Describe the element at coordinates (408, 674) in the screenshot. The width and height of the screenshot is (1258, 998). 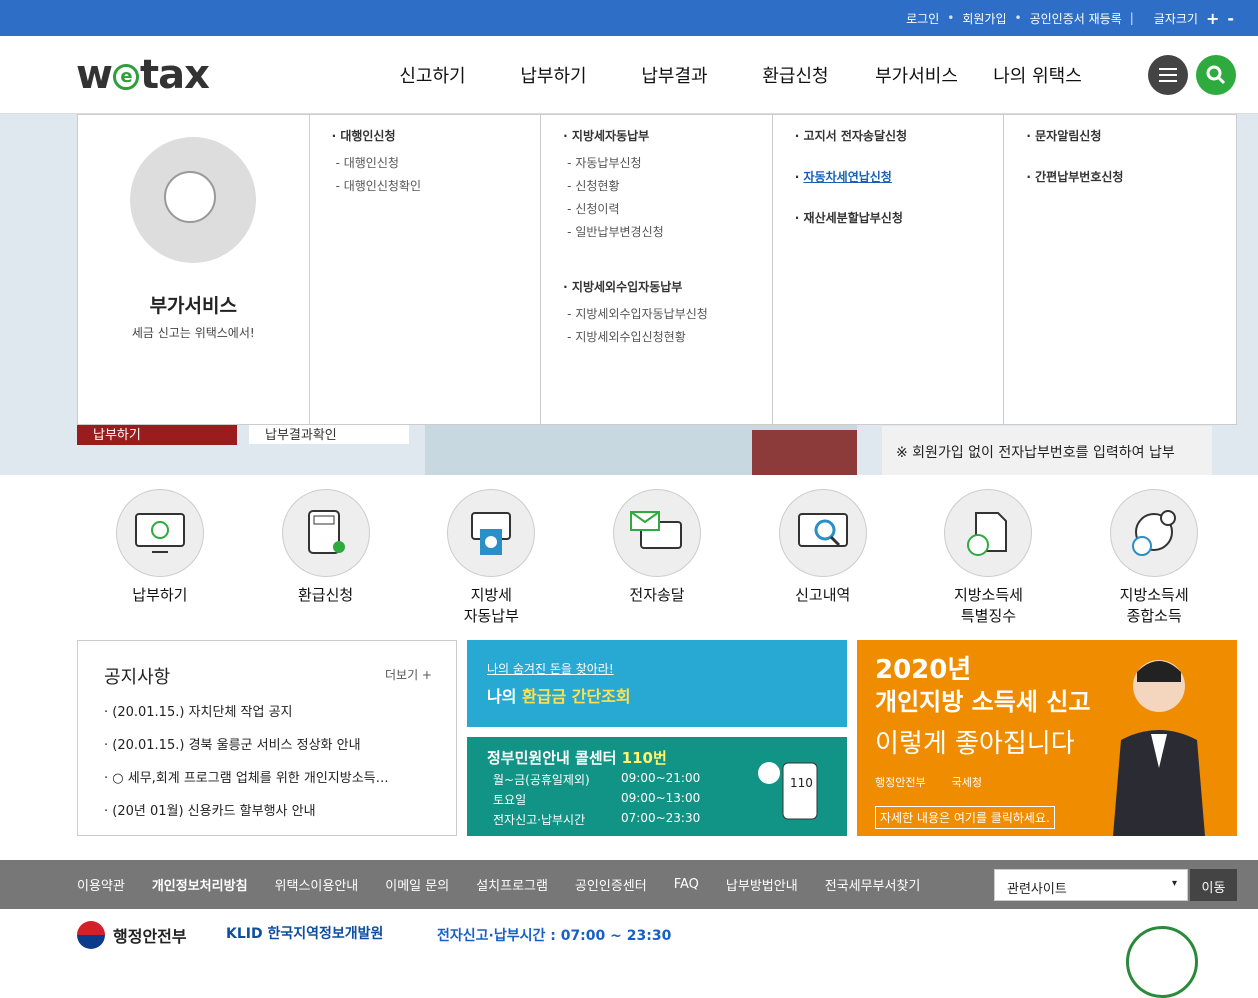
I see `notice-more-link: 더보기 +` at that location.